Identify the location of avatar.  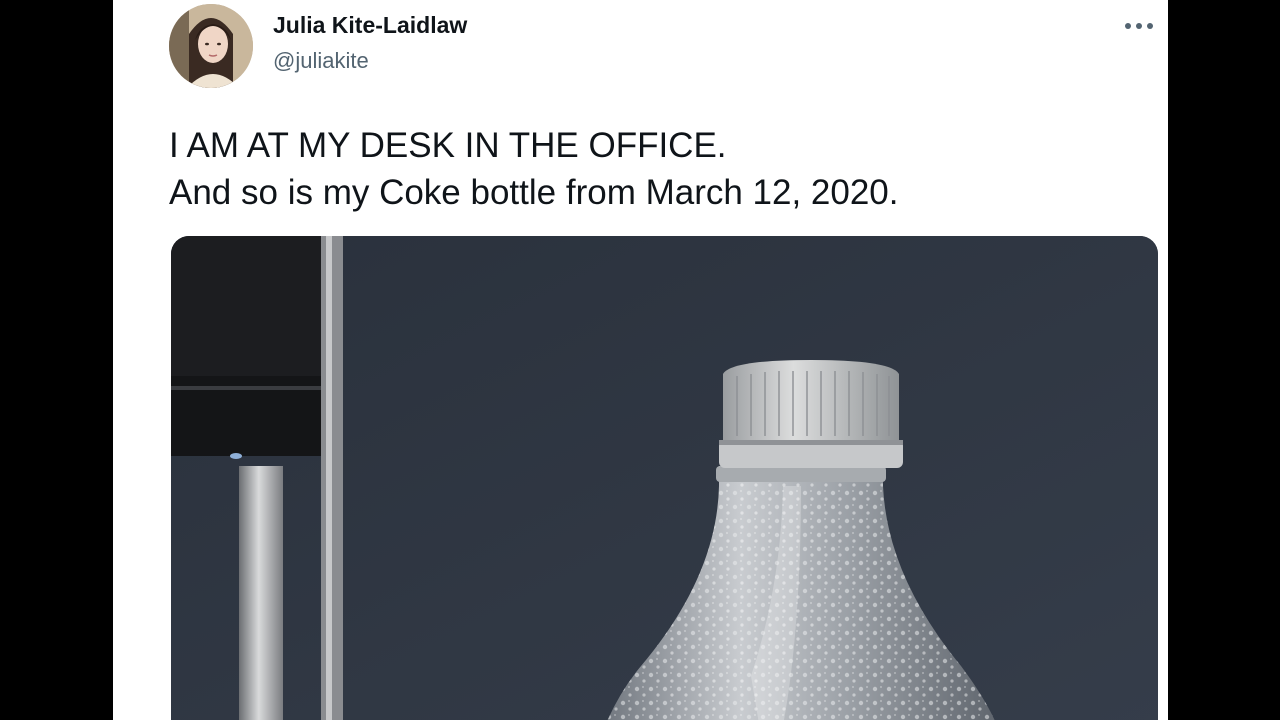
(211, 46).